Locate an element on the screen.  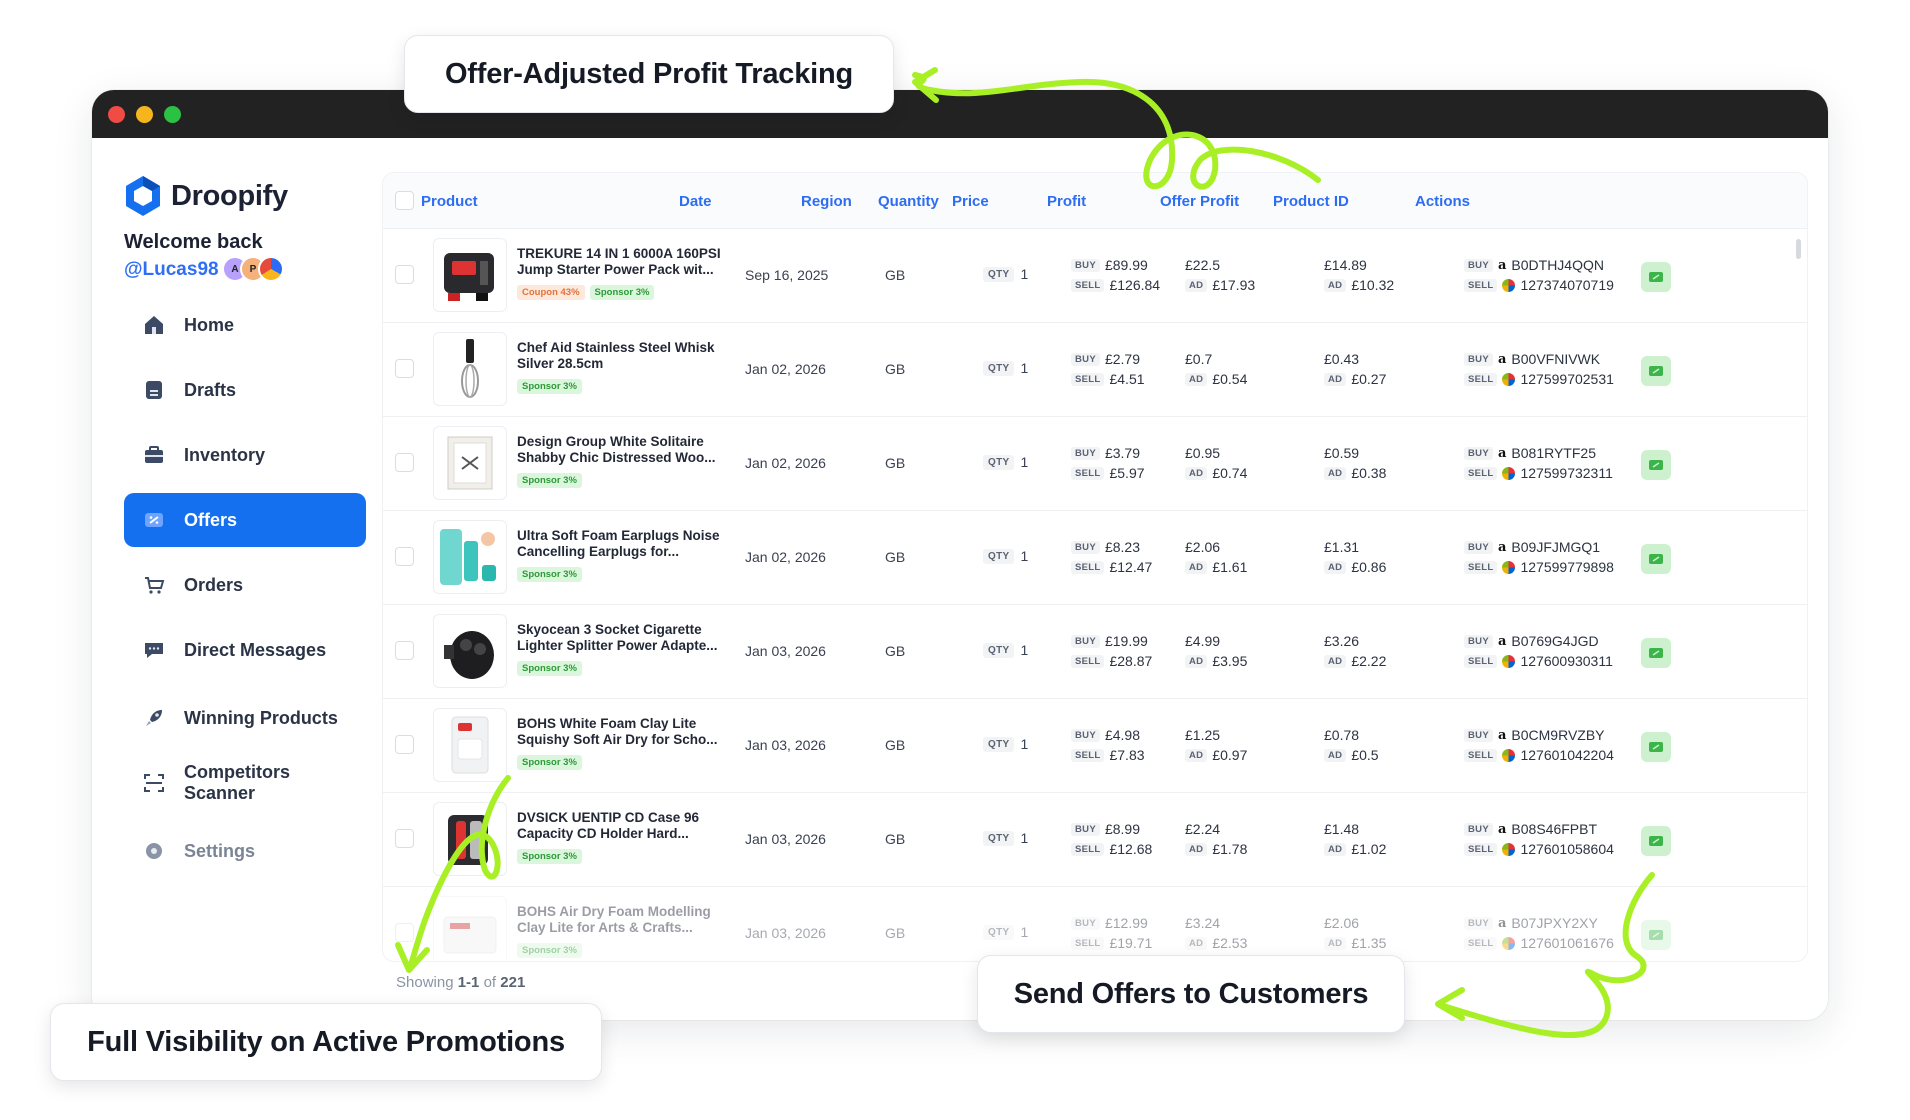
ebay-item-id: 127599702531 is located at coordinates (1566, 379).